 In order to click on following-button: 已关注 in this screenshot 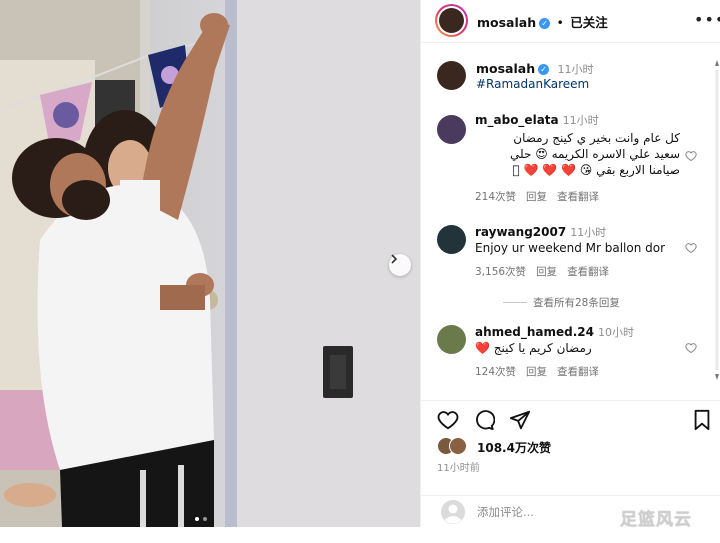, I will do `click(589, 22)`.